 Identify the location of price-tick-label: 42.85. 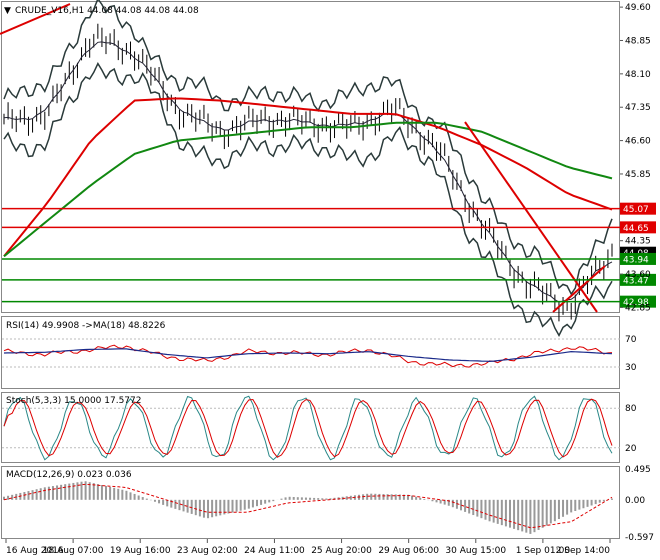
(638, 308).